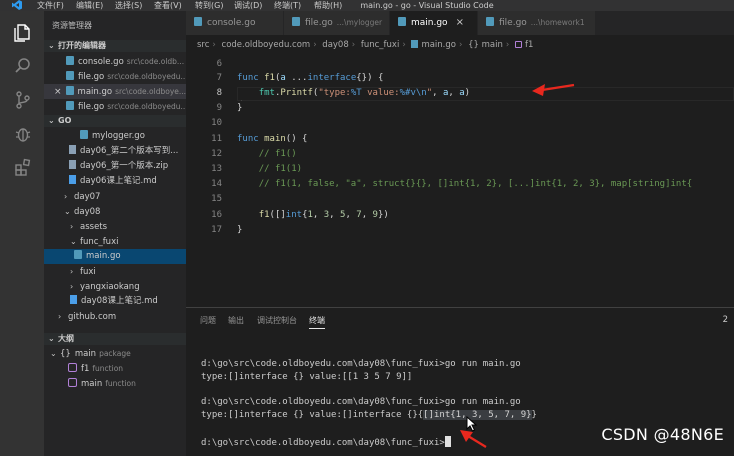 Image resolution: width=734 pixels, height=456 pixels. I want to click on line-number: 10, so click(216, 123).